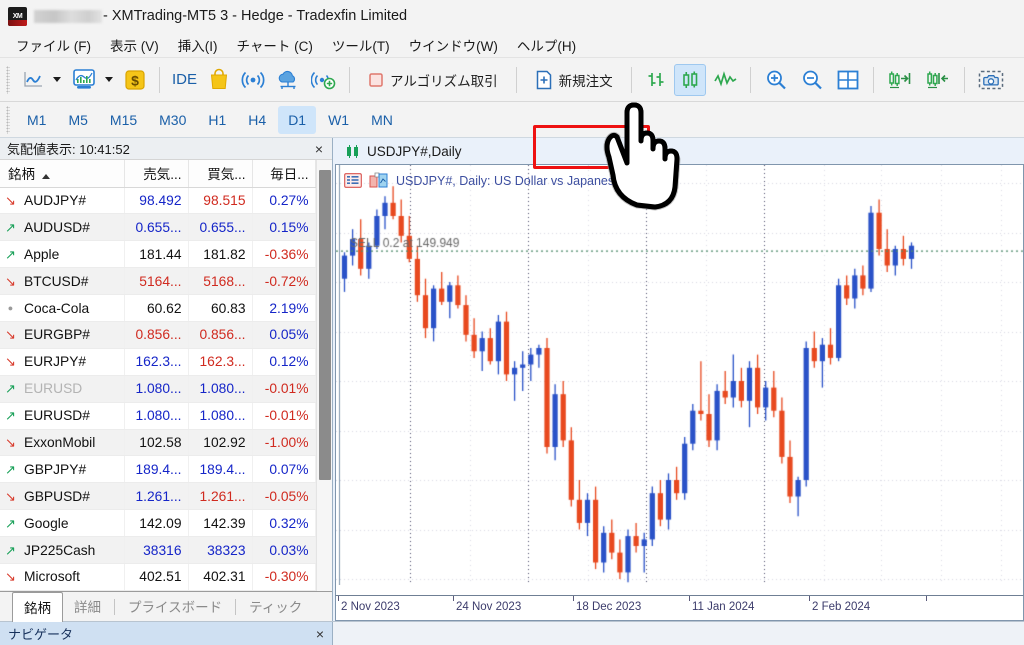 This screenshot has height=645, width=1024. I want to click on timeframe-w1: W1, so click(338, 120).